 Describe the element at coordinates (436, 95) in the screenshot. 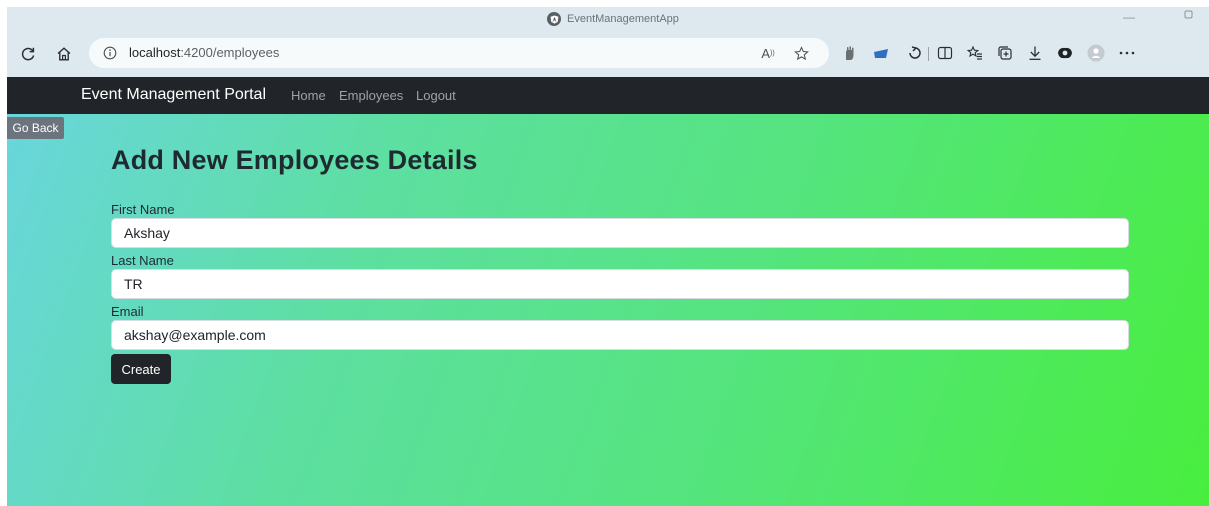

I see `nav-link-logout: Logout` at that location.